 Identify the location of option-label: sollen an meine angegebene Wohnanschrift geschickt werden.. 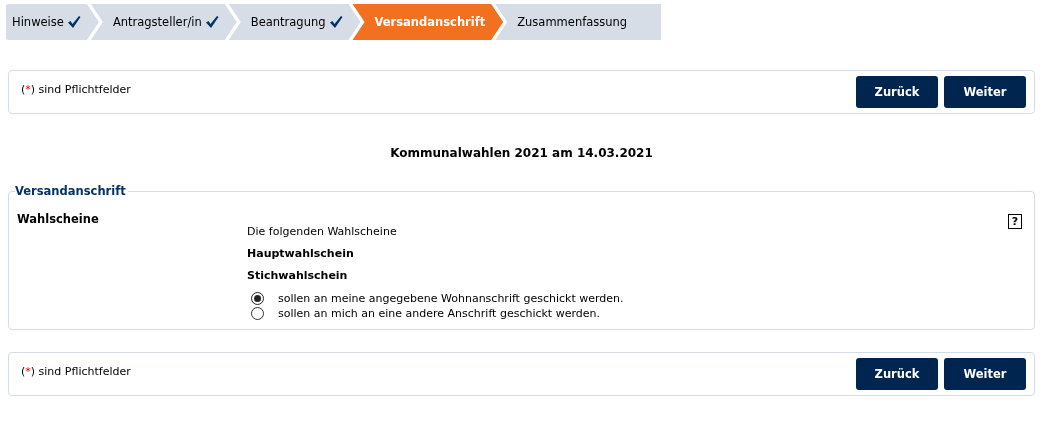
(451, 298).